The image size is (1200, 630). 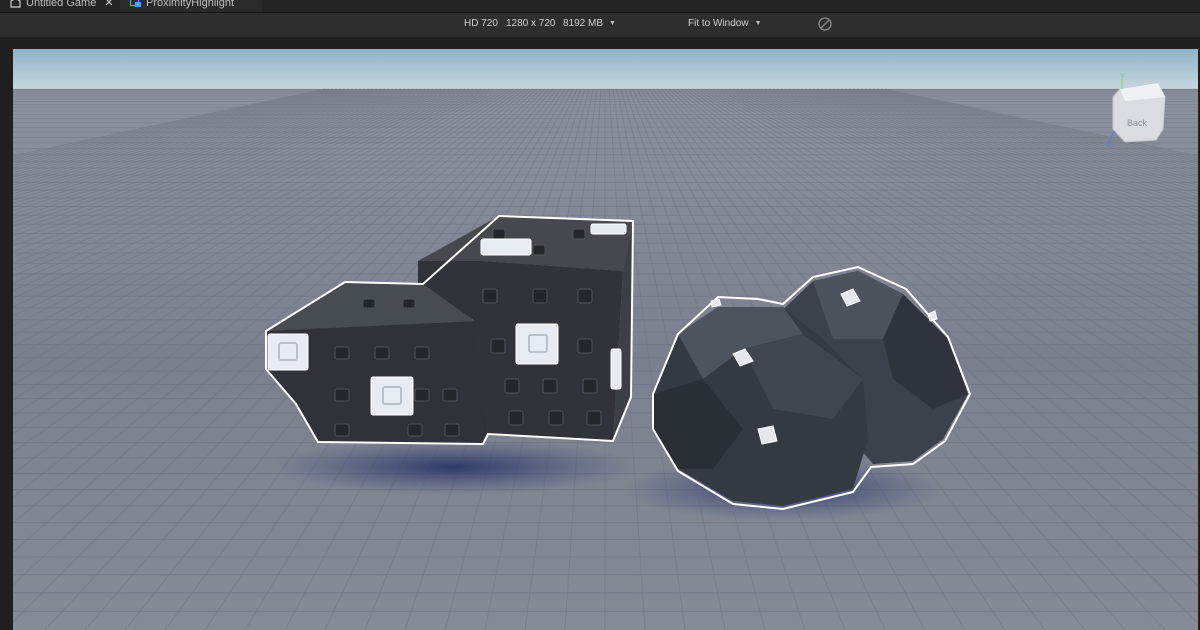 I want to click on tab-label: ProximityHighlight, so click(x=190, y=4).